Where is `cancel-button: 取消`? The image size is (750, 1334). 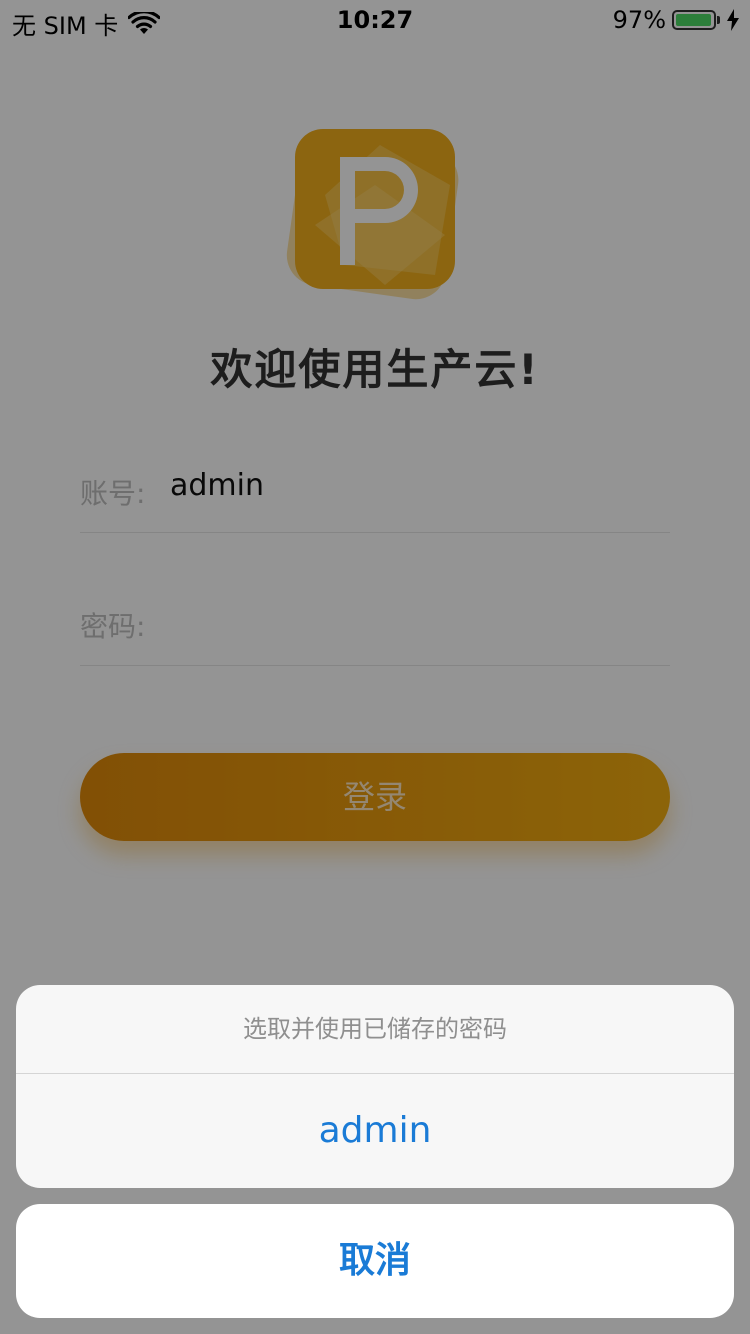
cancel-button: 取消 is located at coordinates (375, 1261).